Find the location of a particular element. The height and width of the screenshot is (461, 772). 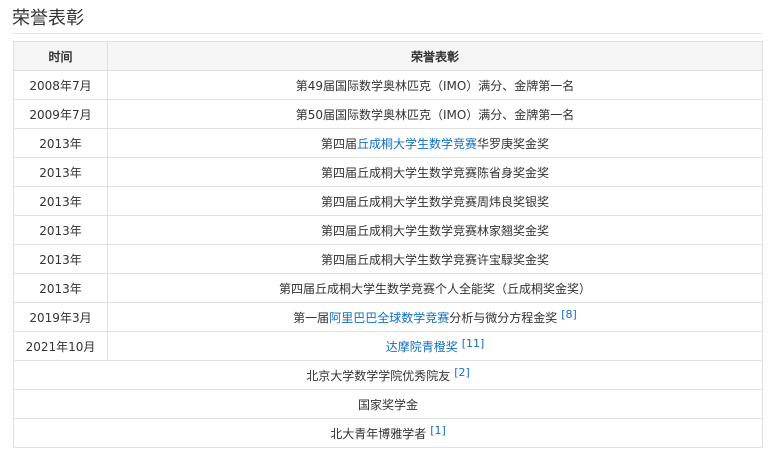

link-alibaba-competition: 阿里巴巴全球数学竞赛 is located at coordinates (389, 318).